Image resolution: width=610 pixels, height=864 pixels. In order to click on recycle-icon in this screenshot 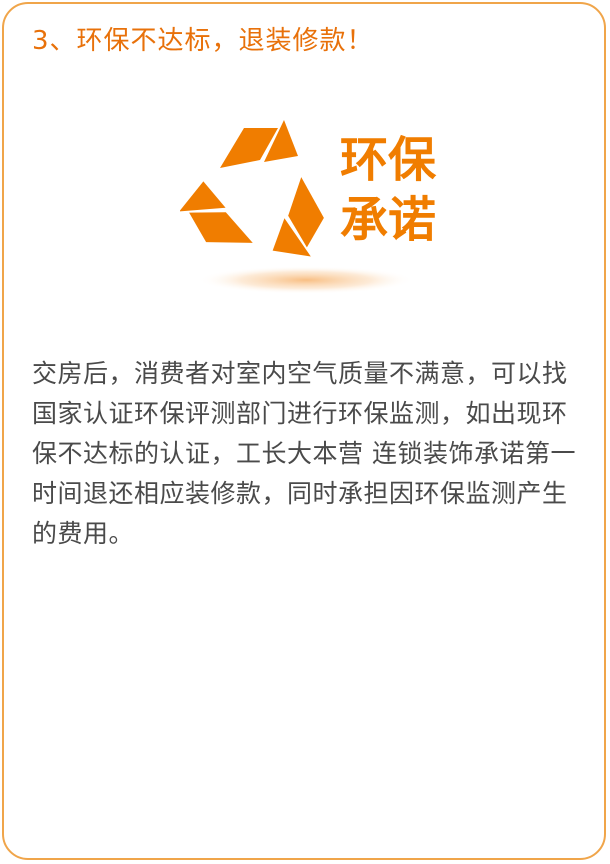, I will do `click(252, 188)`.